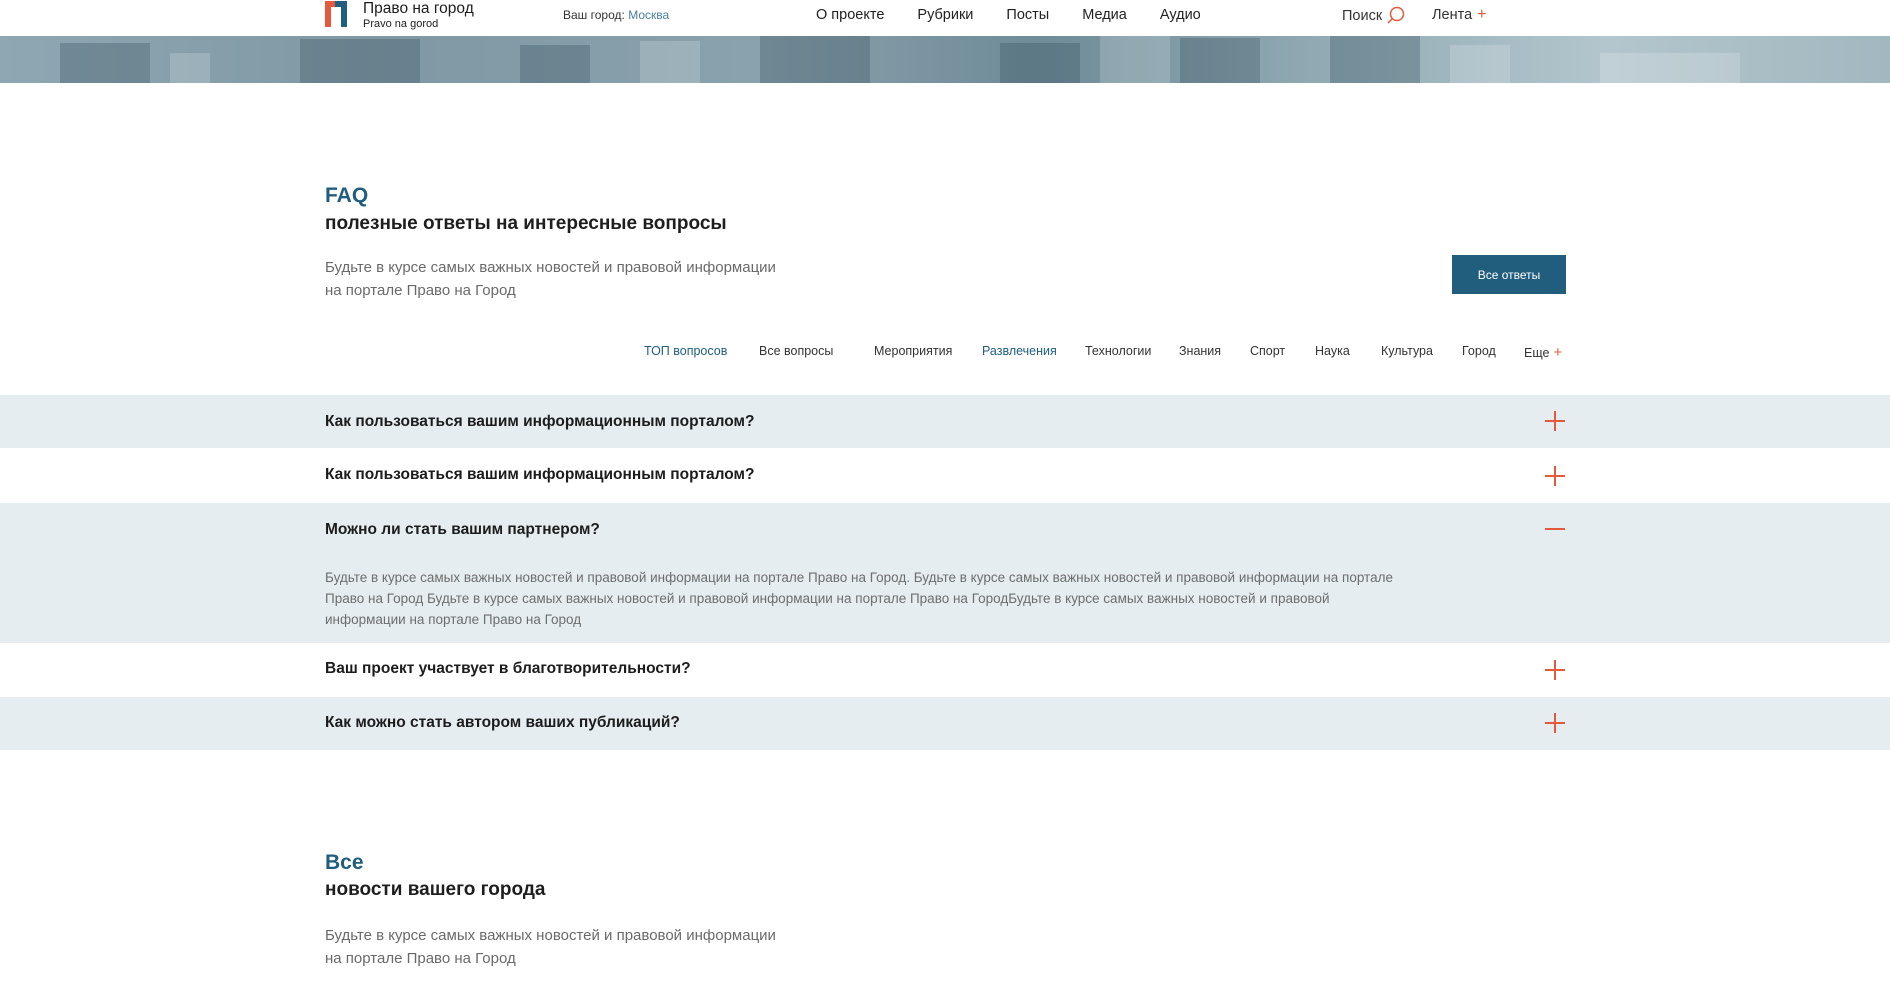  Describe the element at coordinates (1200, 351) in the screenshot. I see `tab-knowledge: Знания` at that location.